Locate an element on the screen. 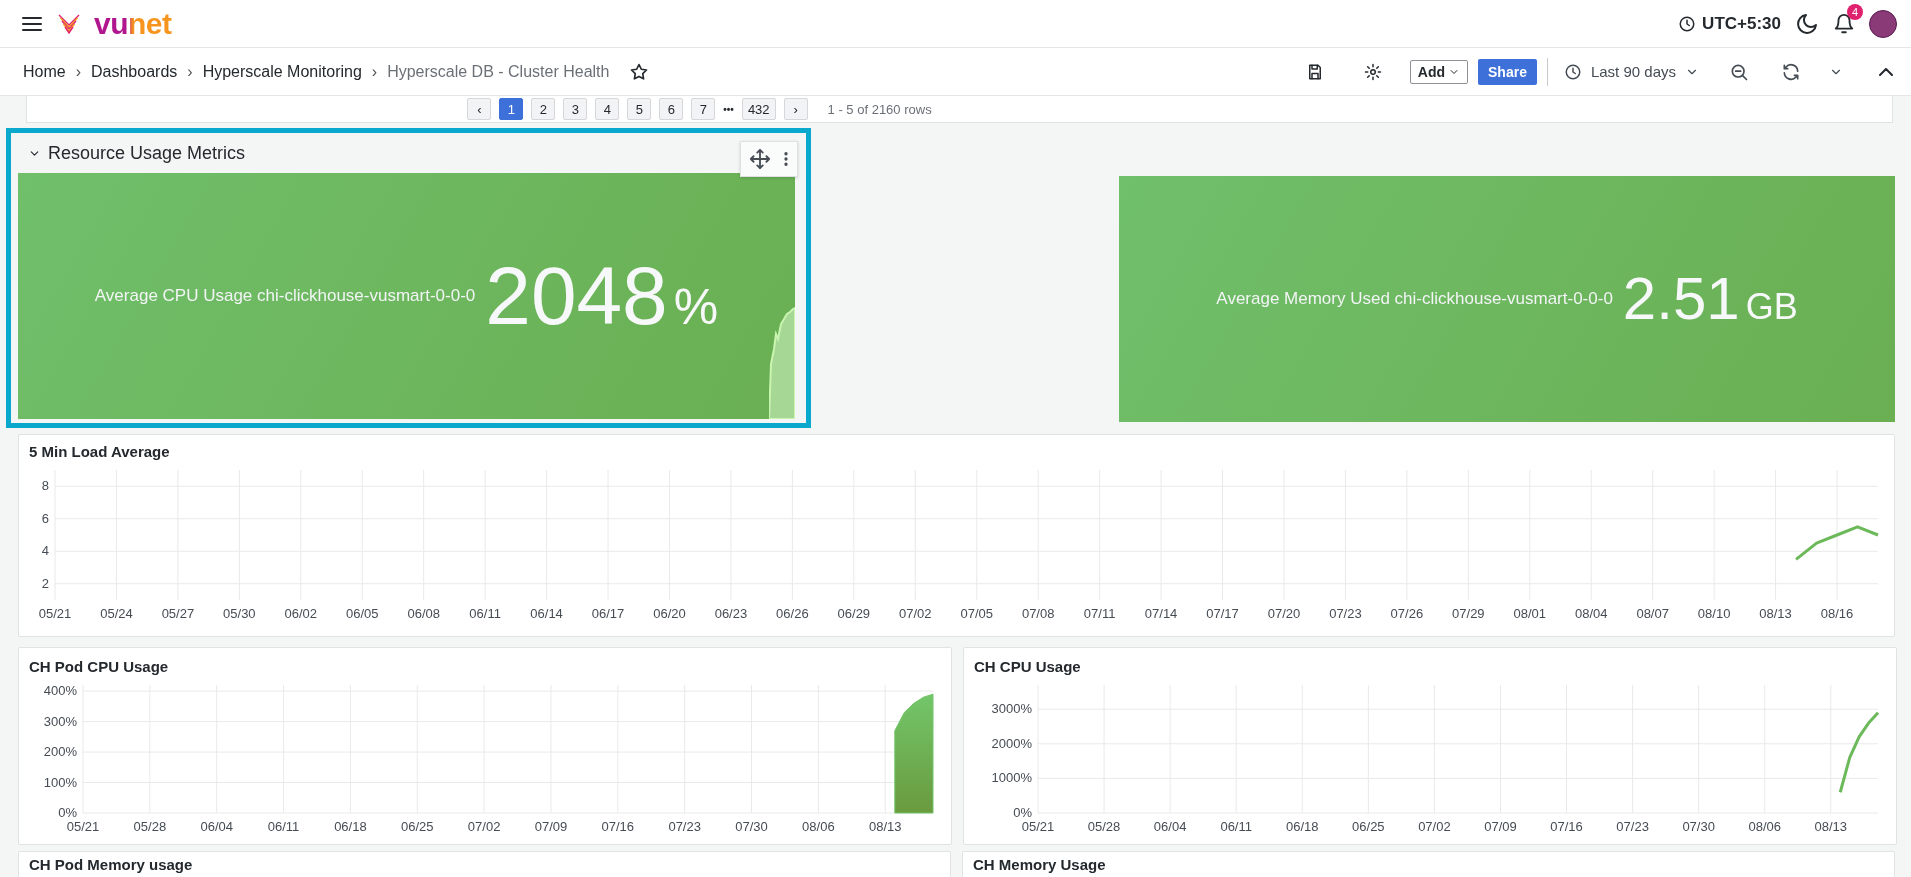 This screenshot has height=877, width=1911. x-tick-label: 06/29 is located at coordinates (854, 613).